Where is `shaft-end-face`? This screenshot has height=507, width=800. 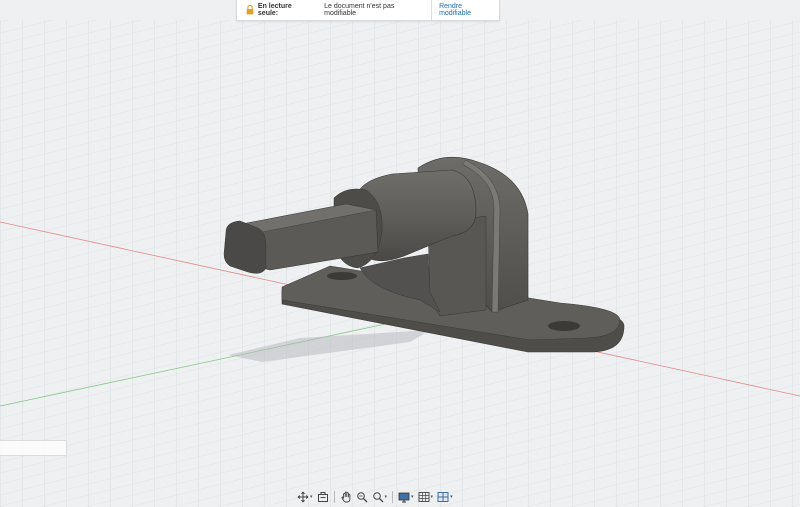
shaft-end-face is located at coordinates (245, 247).